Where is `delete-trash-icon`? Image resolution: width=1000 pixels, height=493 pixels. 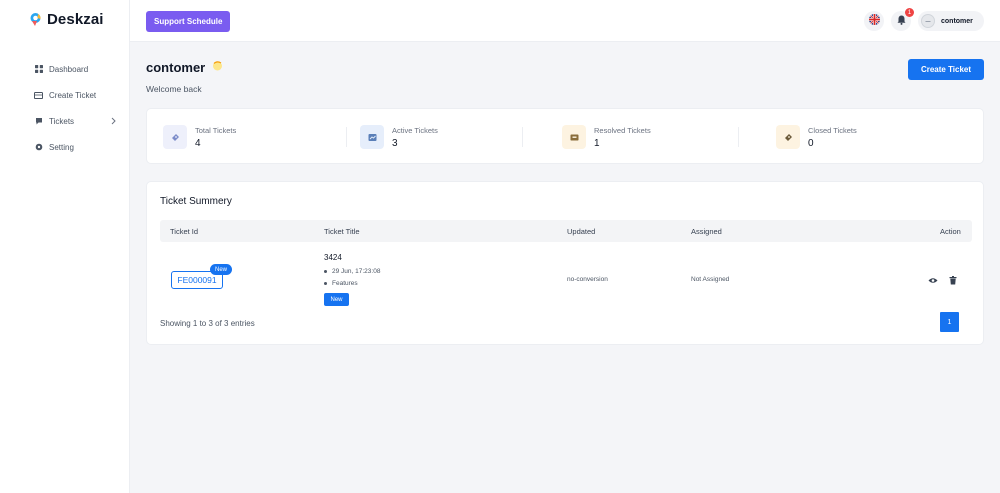
delete-trash-icon is located at coordinates (953, 280).